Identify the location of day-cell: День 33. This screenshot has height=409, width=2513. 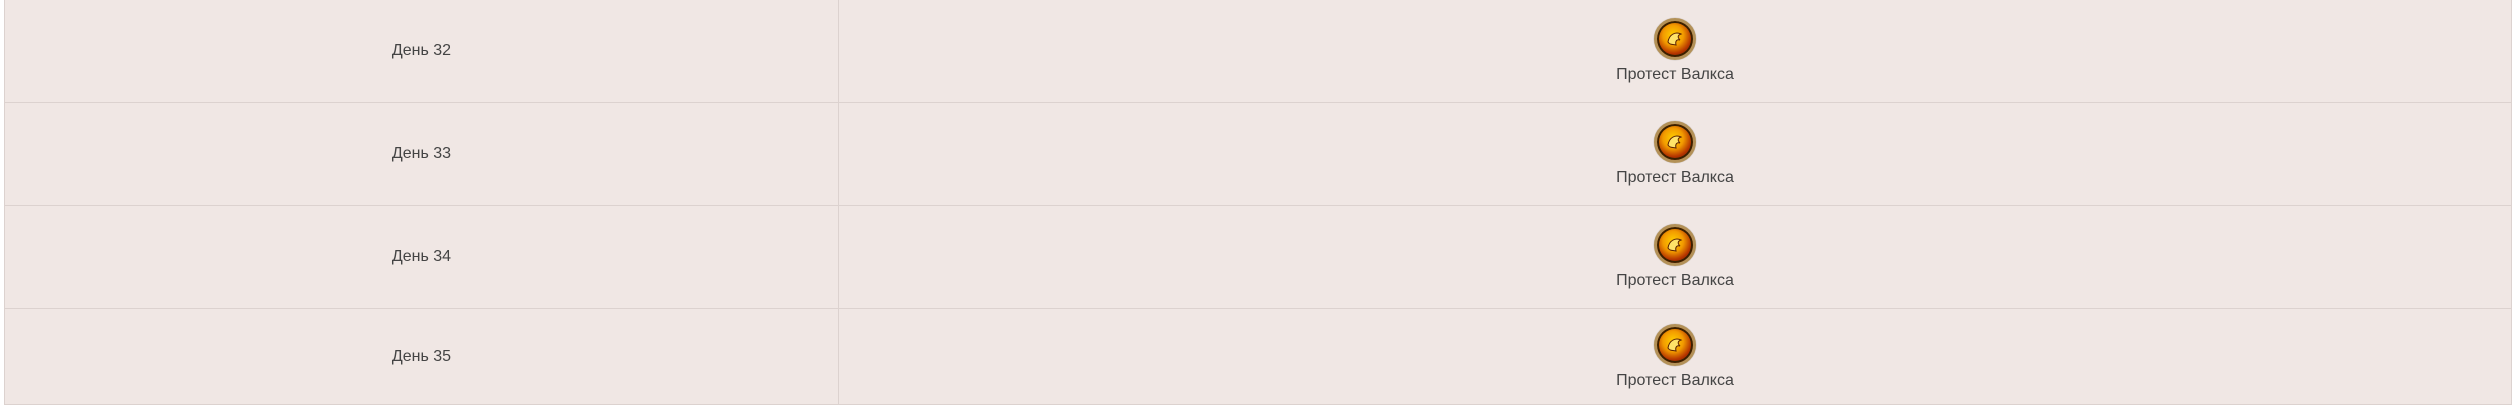
(422, 154).